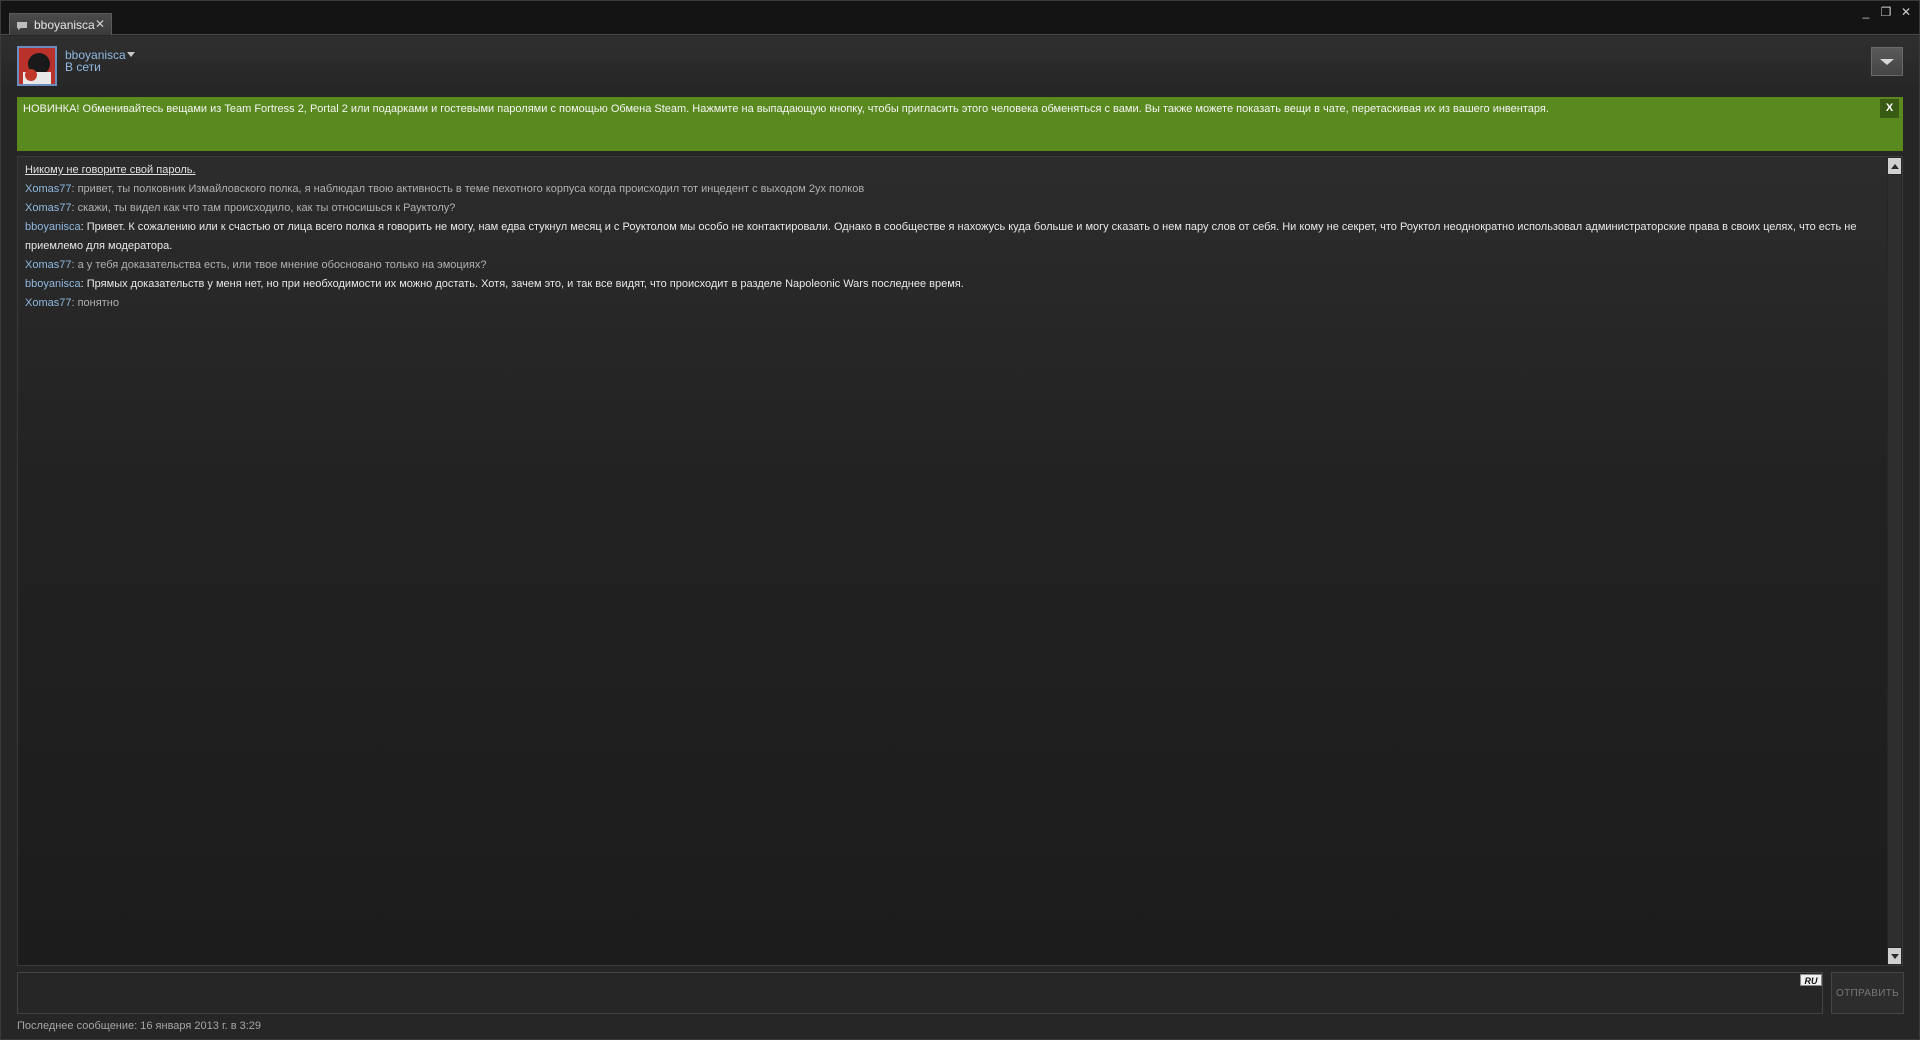 The image size is (1920, 1040). I want to click on arrow-up-icon, so click(1894, 166).